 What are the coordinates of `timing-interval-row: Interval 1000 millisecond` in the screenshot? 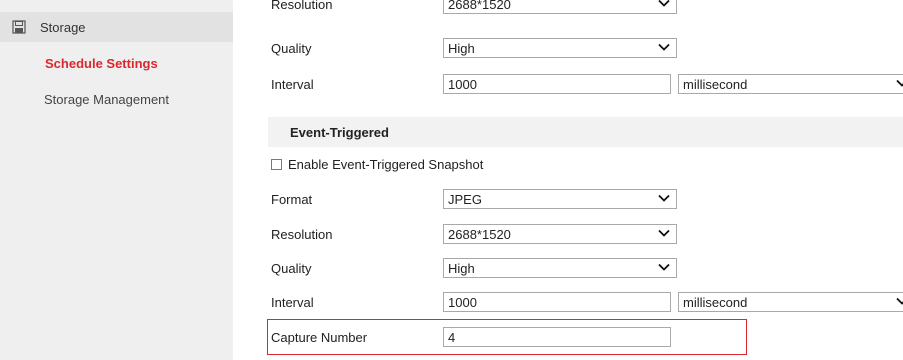 It's located at (568, 84).